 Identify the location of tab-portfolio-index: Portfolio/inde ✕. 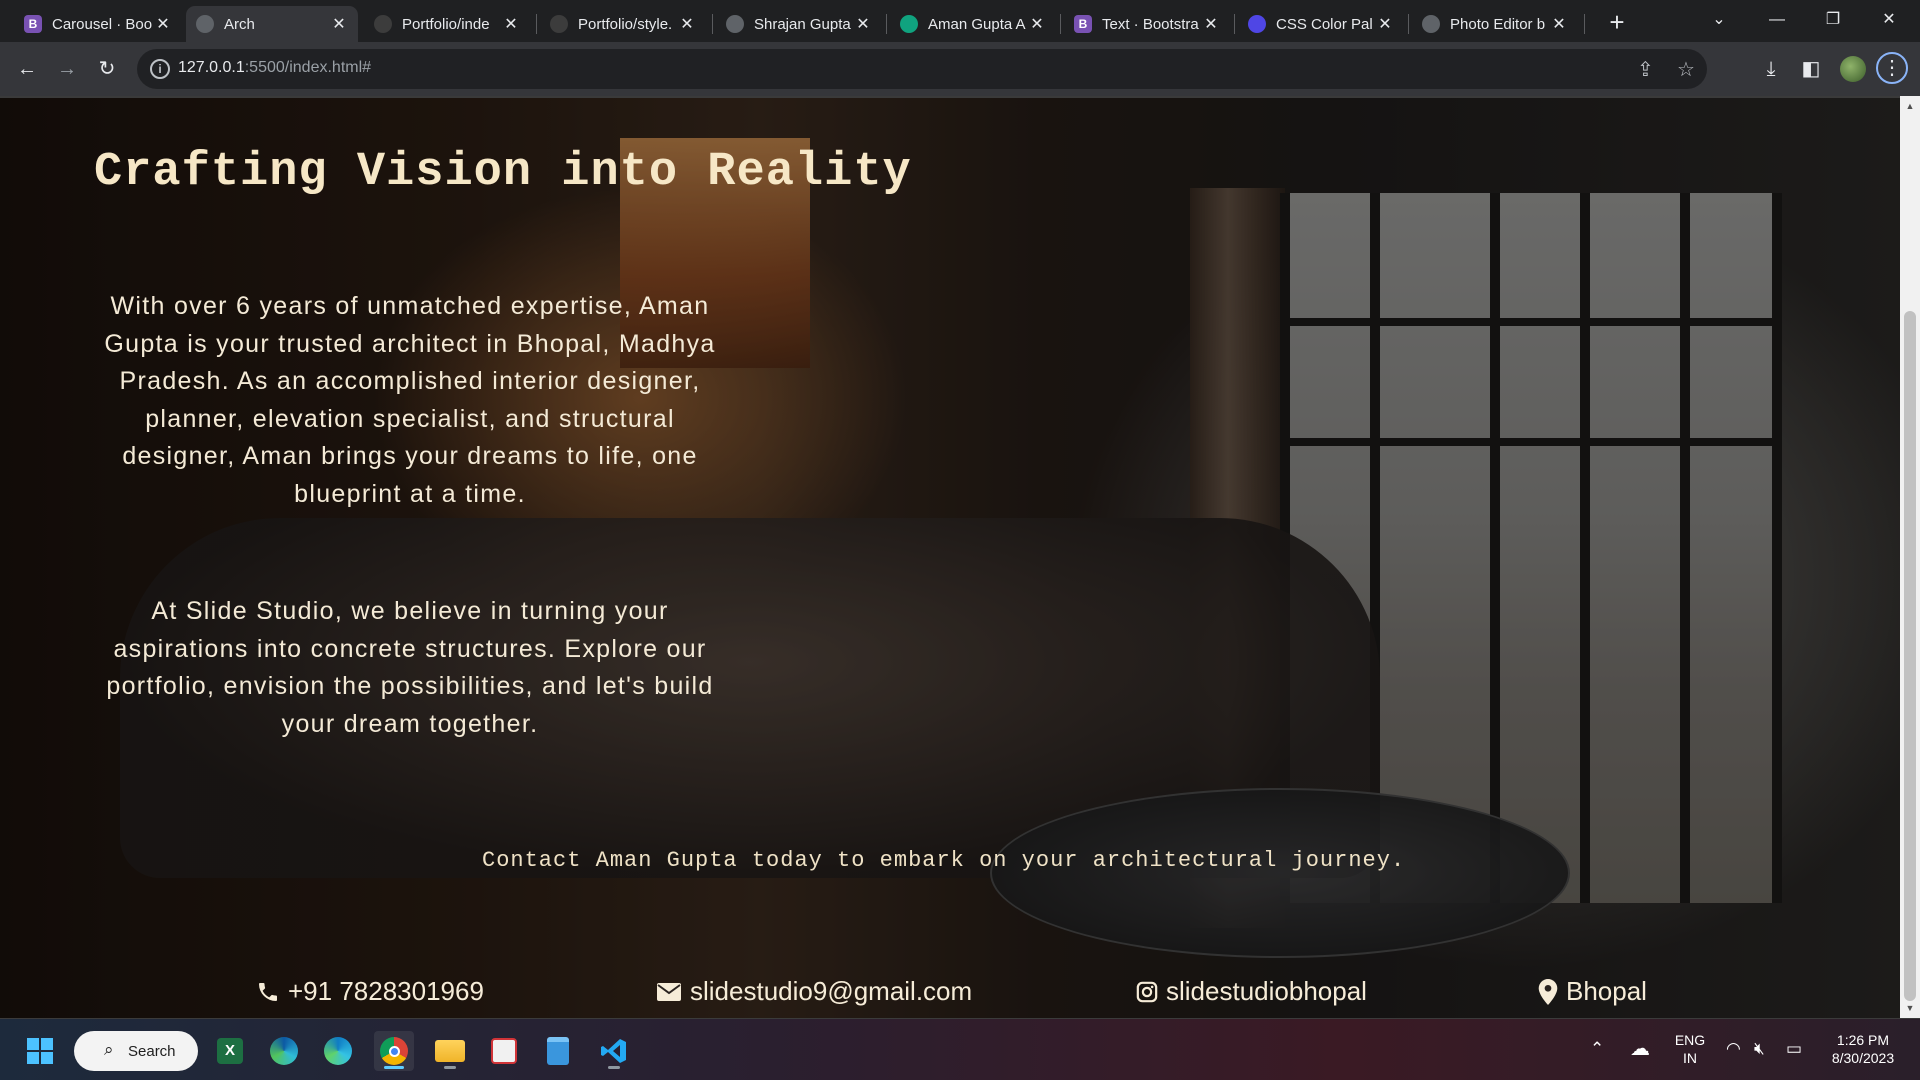
(447, 24).